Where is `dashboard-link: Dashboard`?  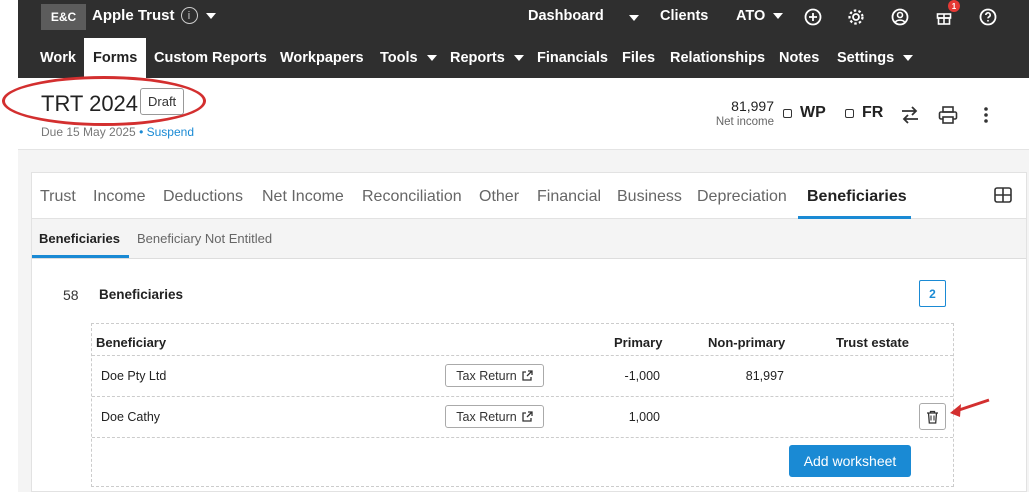 dashboard-link: Dashboard is located at coordinates (566, 16).